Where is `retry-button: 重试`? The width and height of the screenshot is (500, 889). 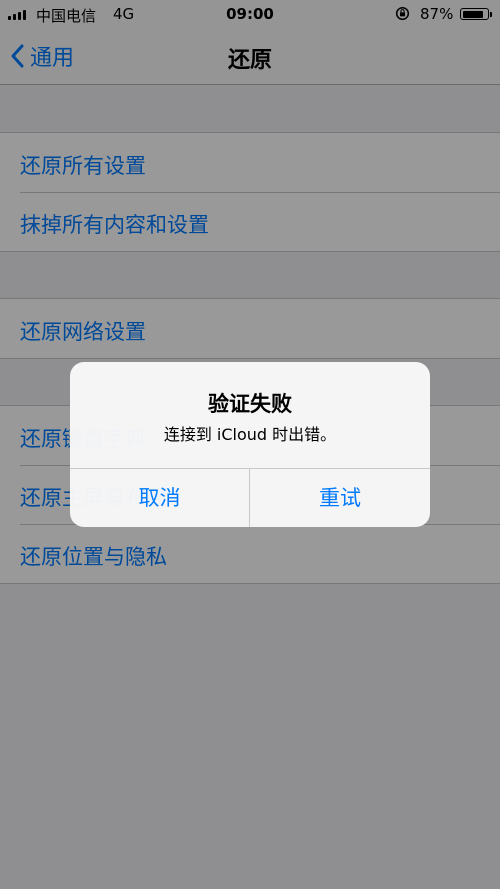 retry-button: 重试 is located at coordinates (340, 498).